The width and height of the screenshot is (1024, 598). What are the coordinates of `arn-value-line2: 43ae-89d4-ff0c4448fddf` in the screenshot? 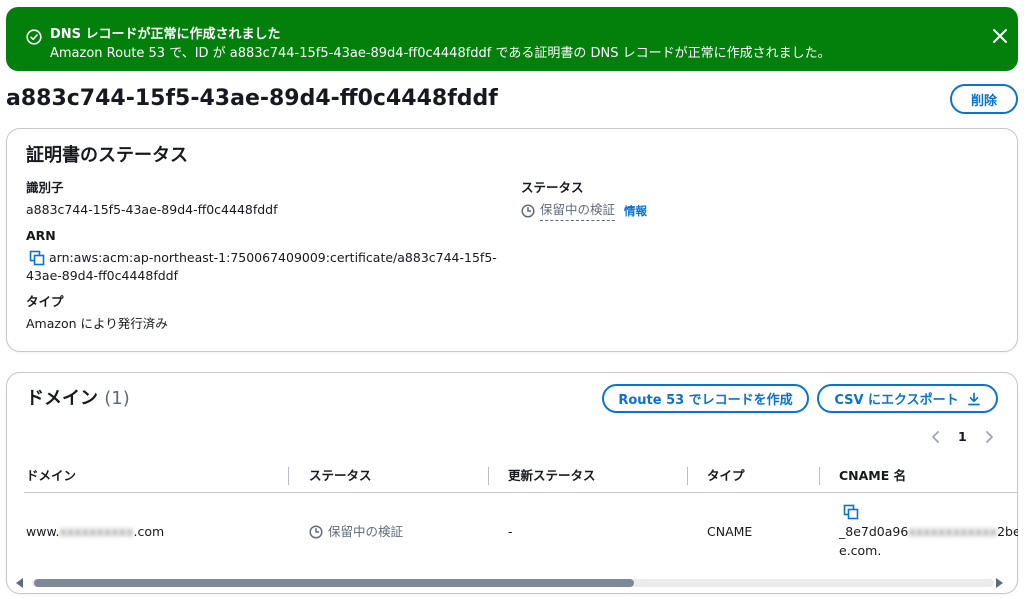 It's located at (102, 275).